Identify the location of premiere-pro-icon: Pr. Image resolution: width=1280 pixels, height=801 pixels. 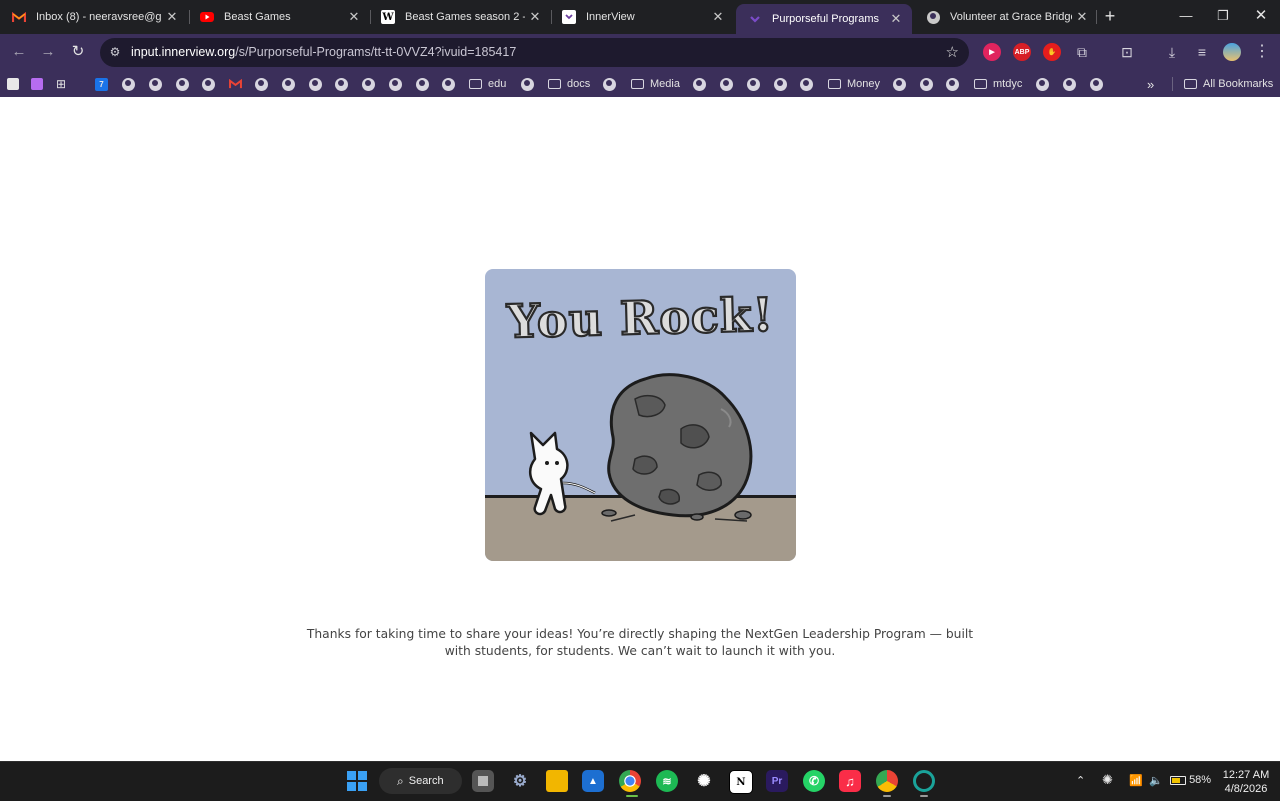
(777, 781).